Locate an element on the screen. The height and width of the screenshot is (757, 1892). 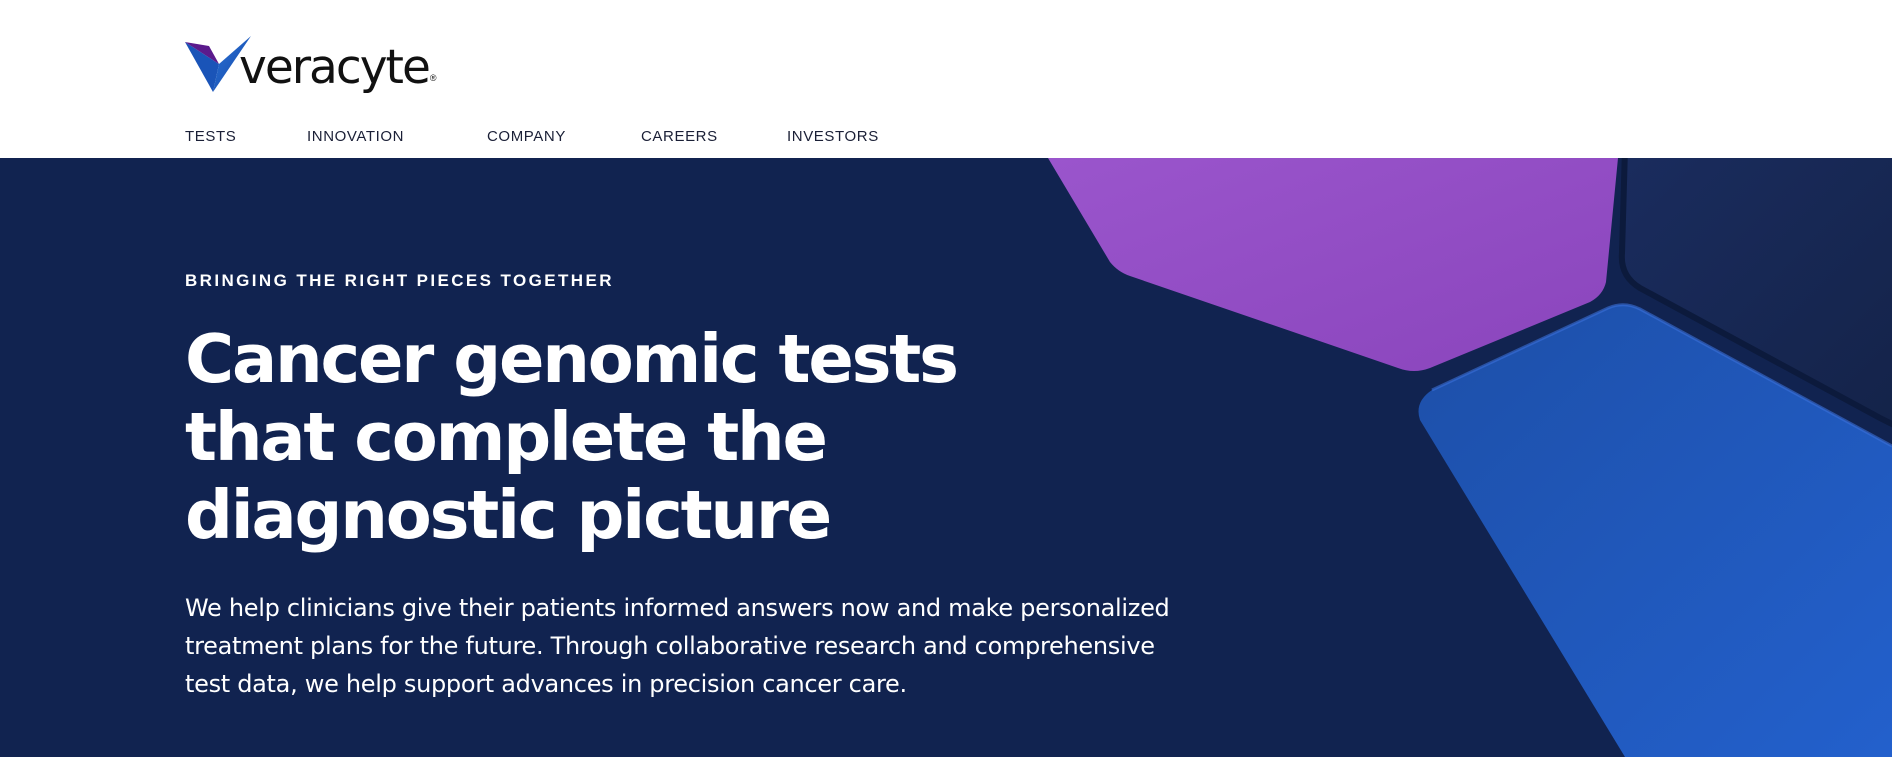
nav-item-innovation: INNOVATION is located at coordinates (355, 136).